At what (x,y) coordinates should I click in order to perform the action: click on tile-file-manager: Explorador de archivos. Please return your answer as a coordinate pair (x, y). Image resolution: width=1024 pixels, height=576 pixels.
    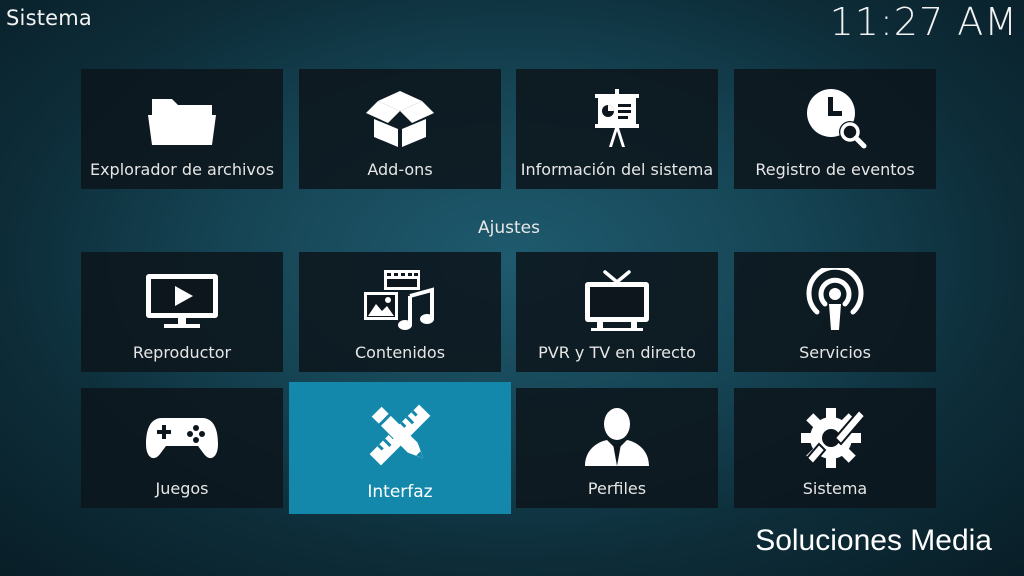
    Looking at the image, I should click on (182, 129).